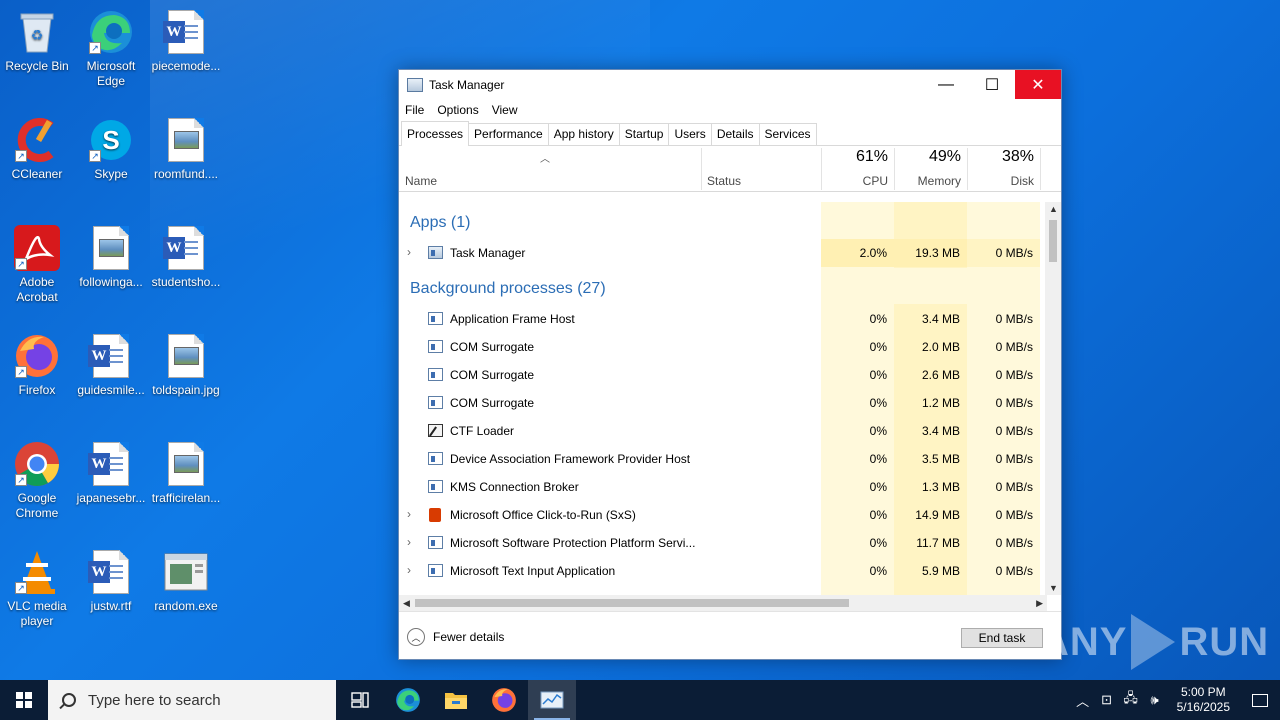 This screenshot has height=720, width=1280. I want to click on tab-startup: Startup, so click(644, 134).